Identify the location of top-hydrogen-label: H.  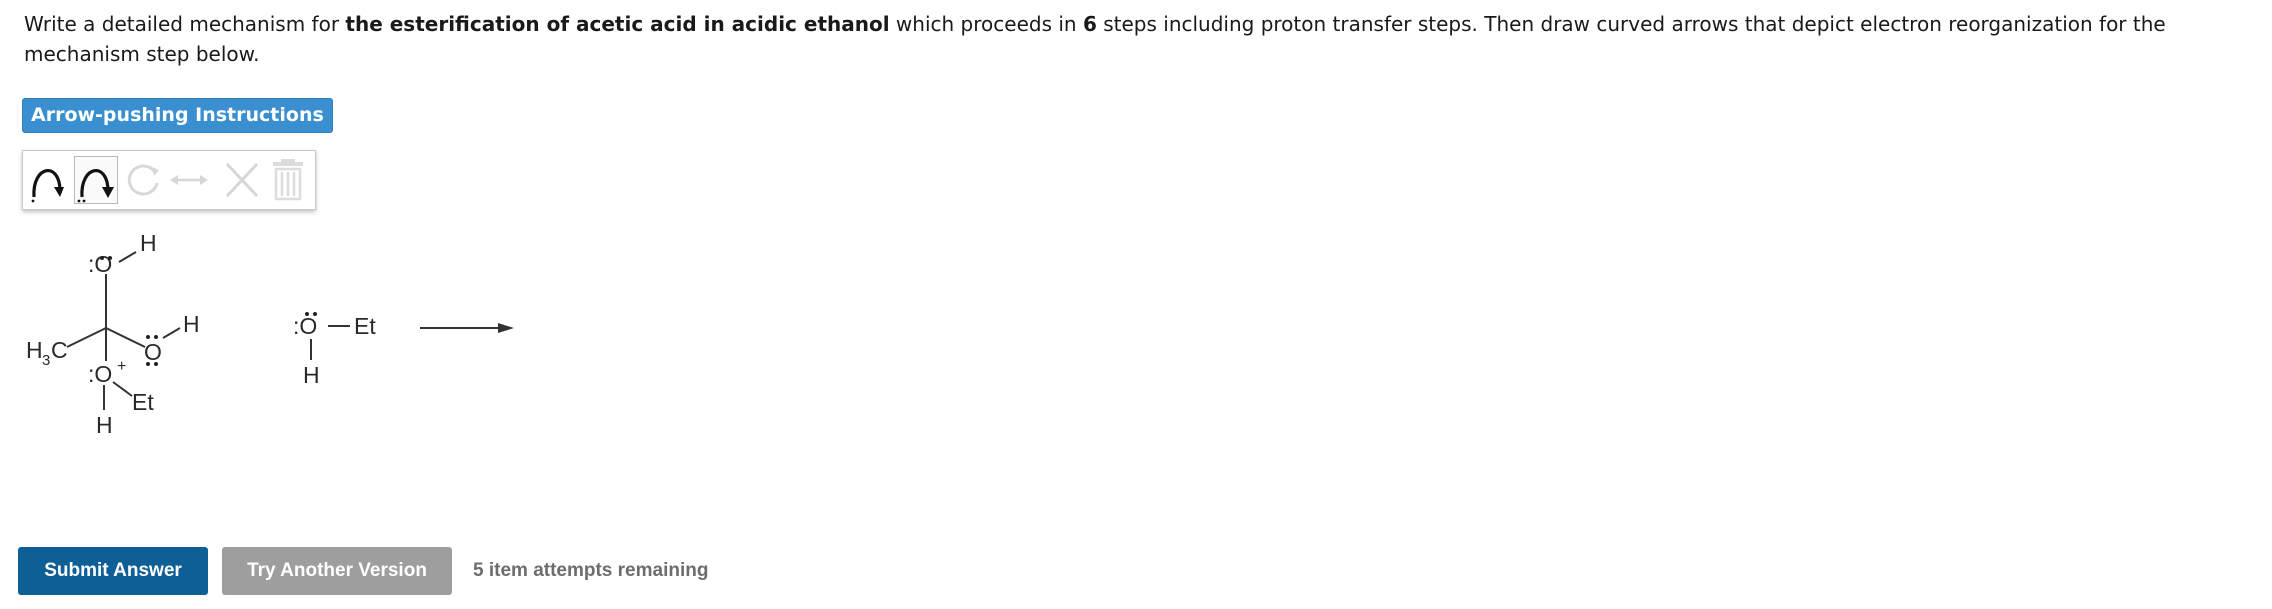
(148, 243).